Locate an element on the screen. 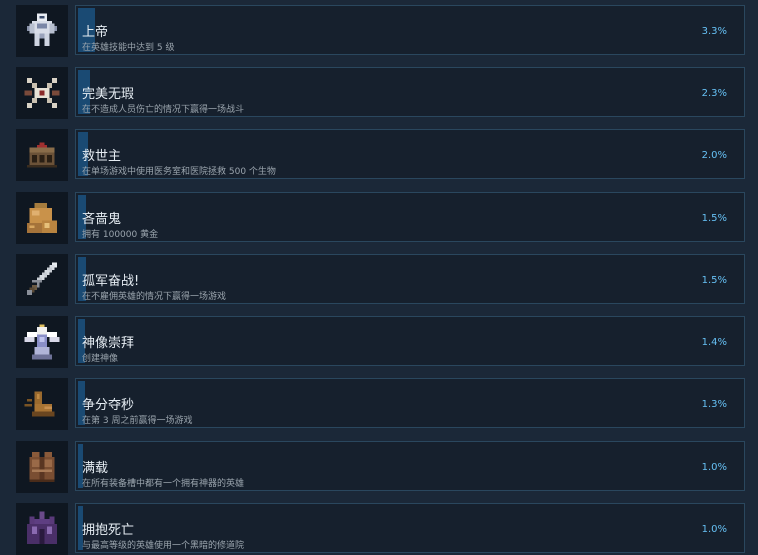 The image size is (758, 555). achievement-title: 神像崇拜 is located at coordinates (108, 343).